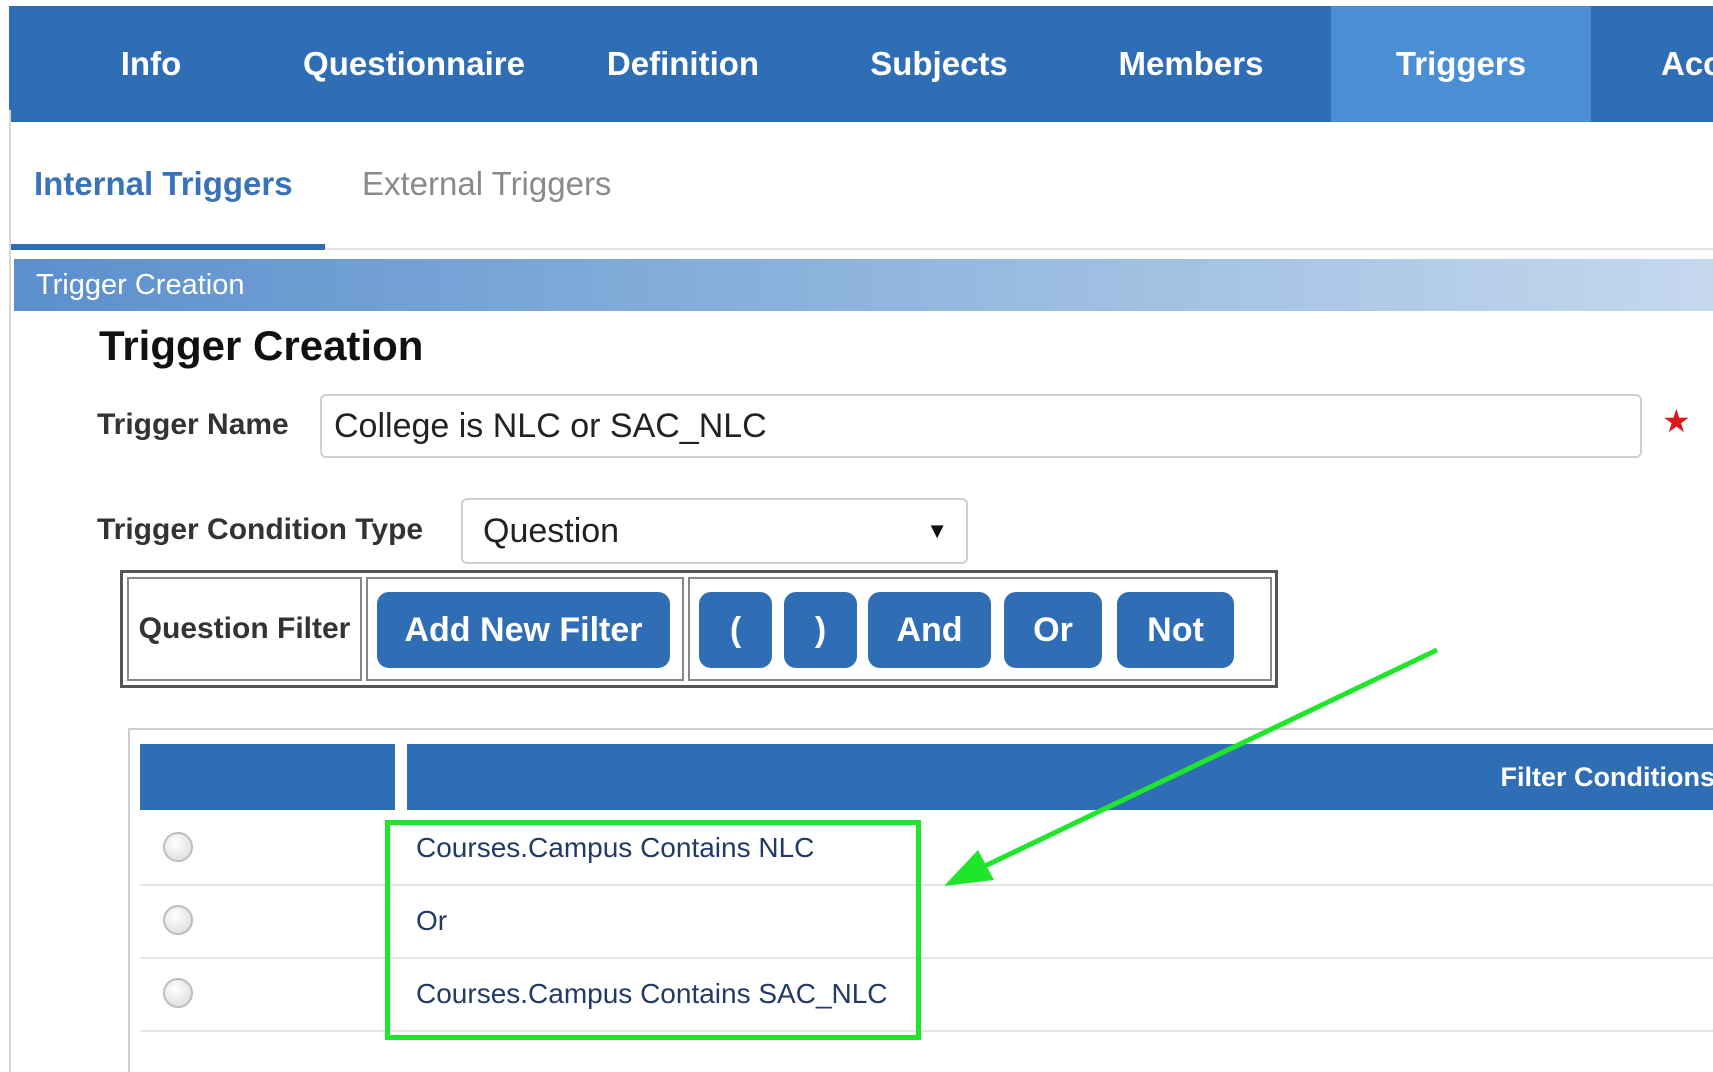  I want to click on condition-type-select: Question ▼, so click(714, 531).